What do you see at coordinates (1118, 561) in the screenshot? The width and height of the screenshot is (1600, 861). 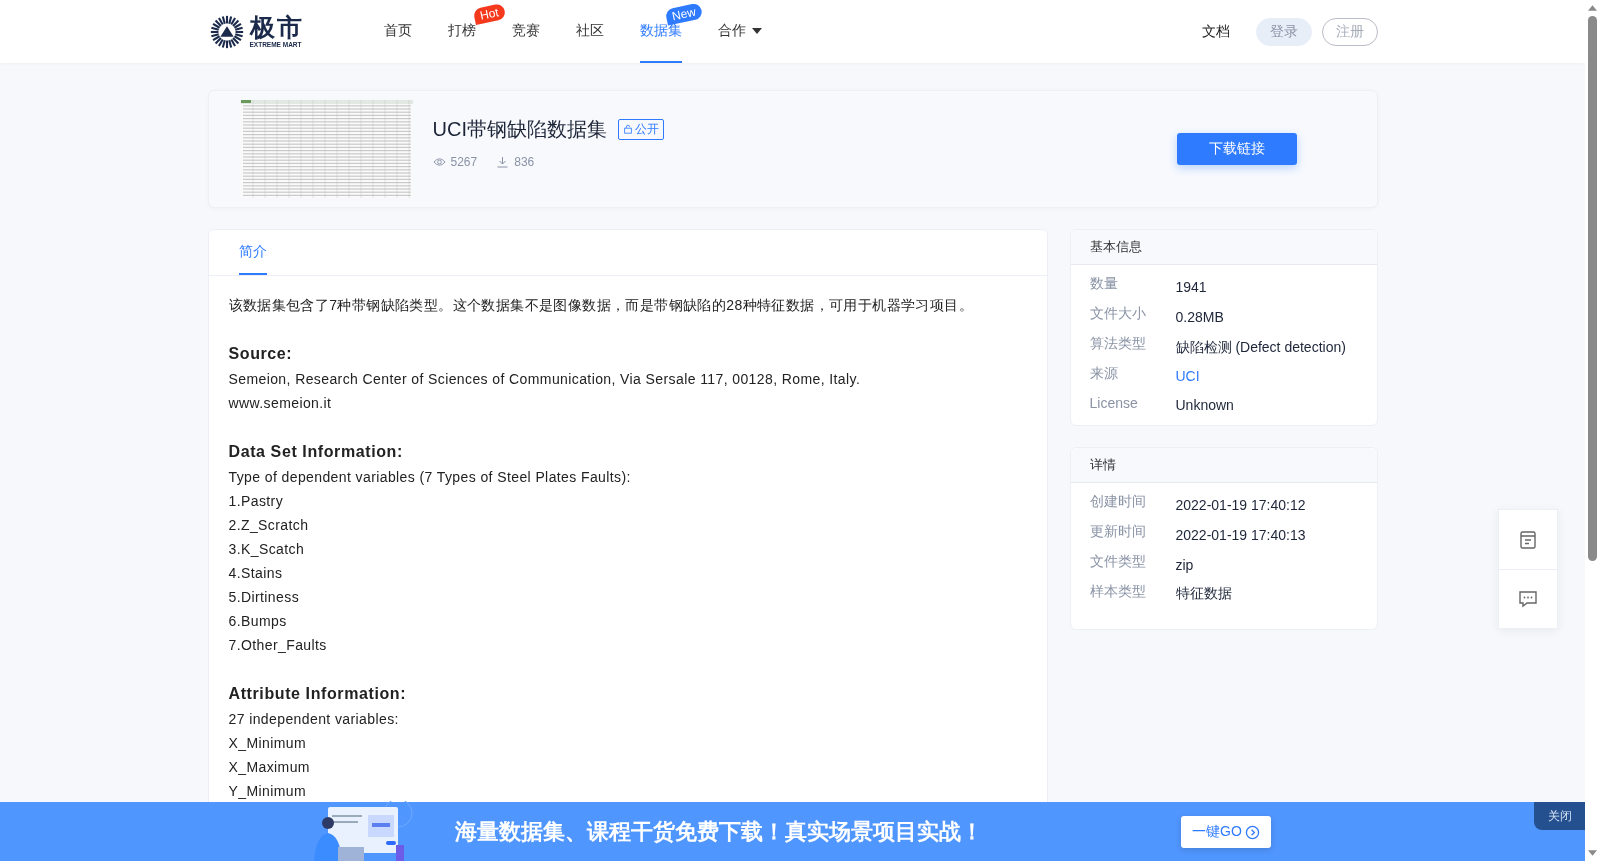 I see `field-label: 文件类型` at bounding box center [1118, 561].